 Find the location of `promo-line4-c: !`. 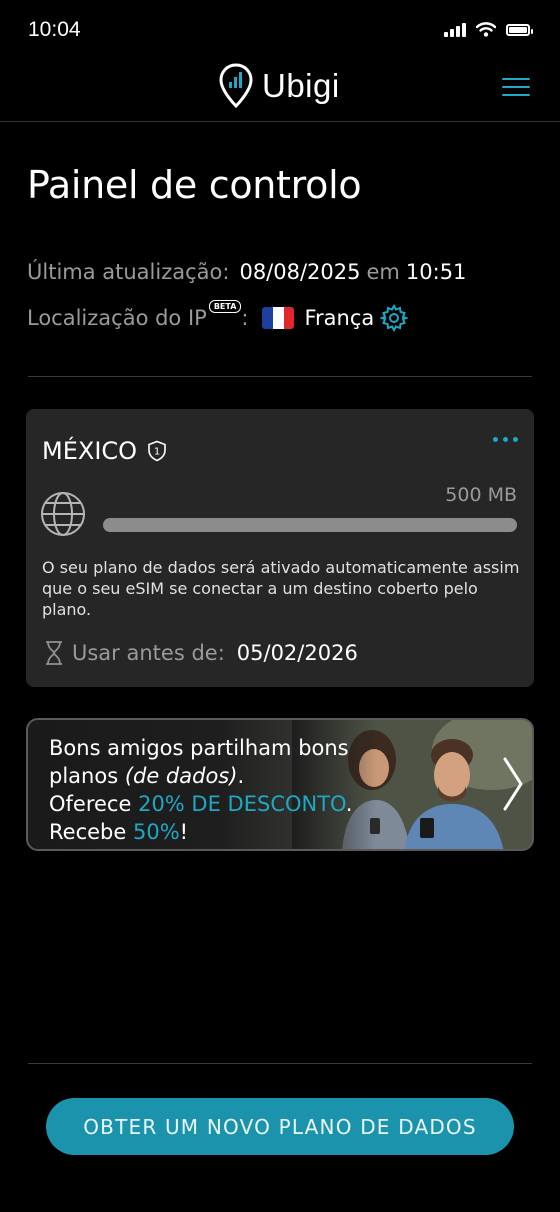

promo-line4-c: ! is located at coordinates (184, 832).